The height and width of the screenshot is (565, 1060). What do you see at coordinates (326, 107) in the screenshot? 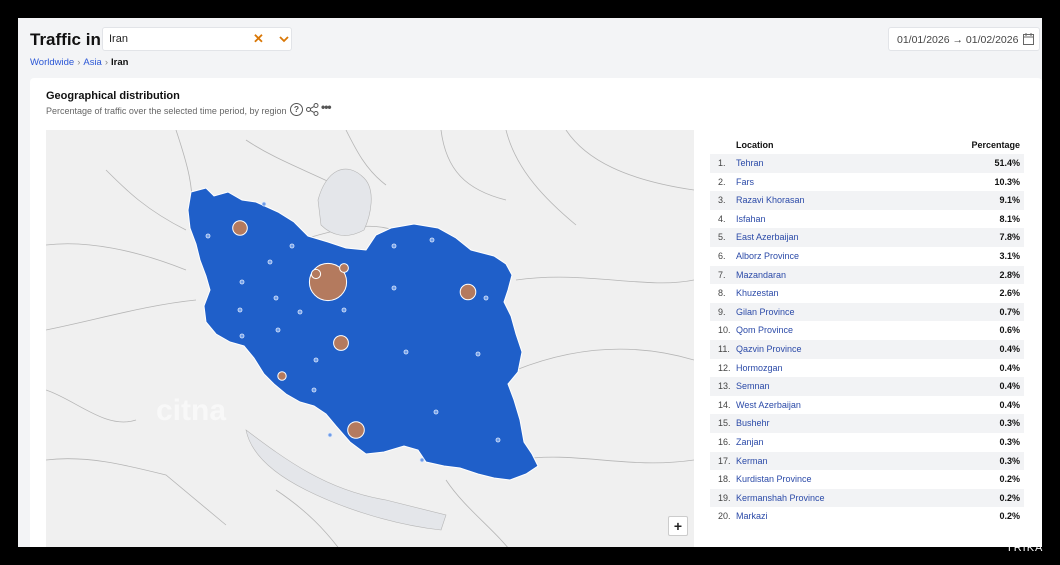
I see `more-options-icon: •••` at bounding box center [326, 107].